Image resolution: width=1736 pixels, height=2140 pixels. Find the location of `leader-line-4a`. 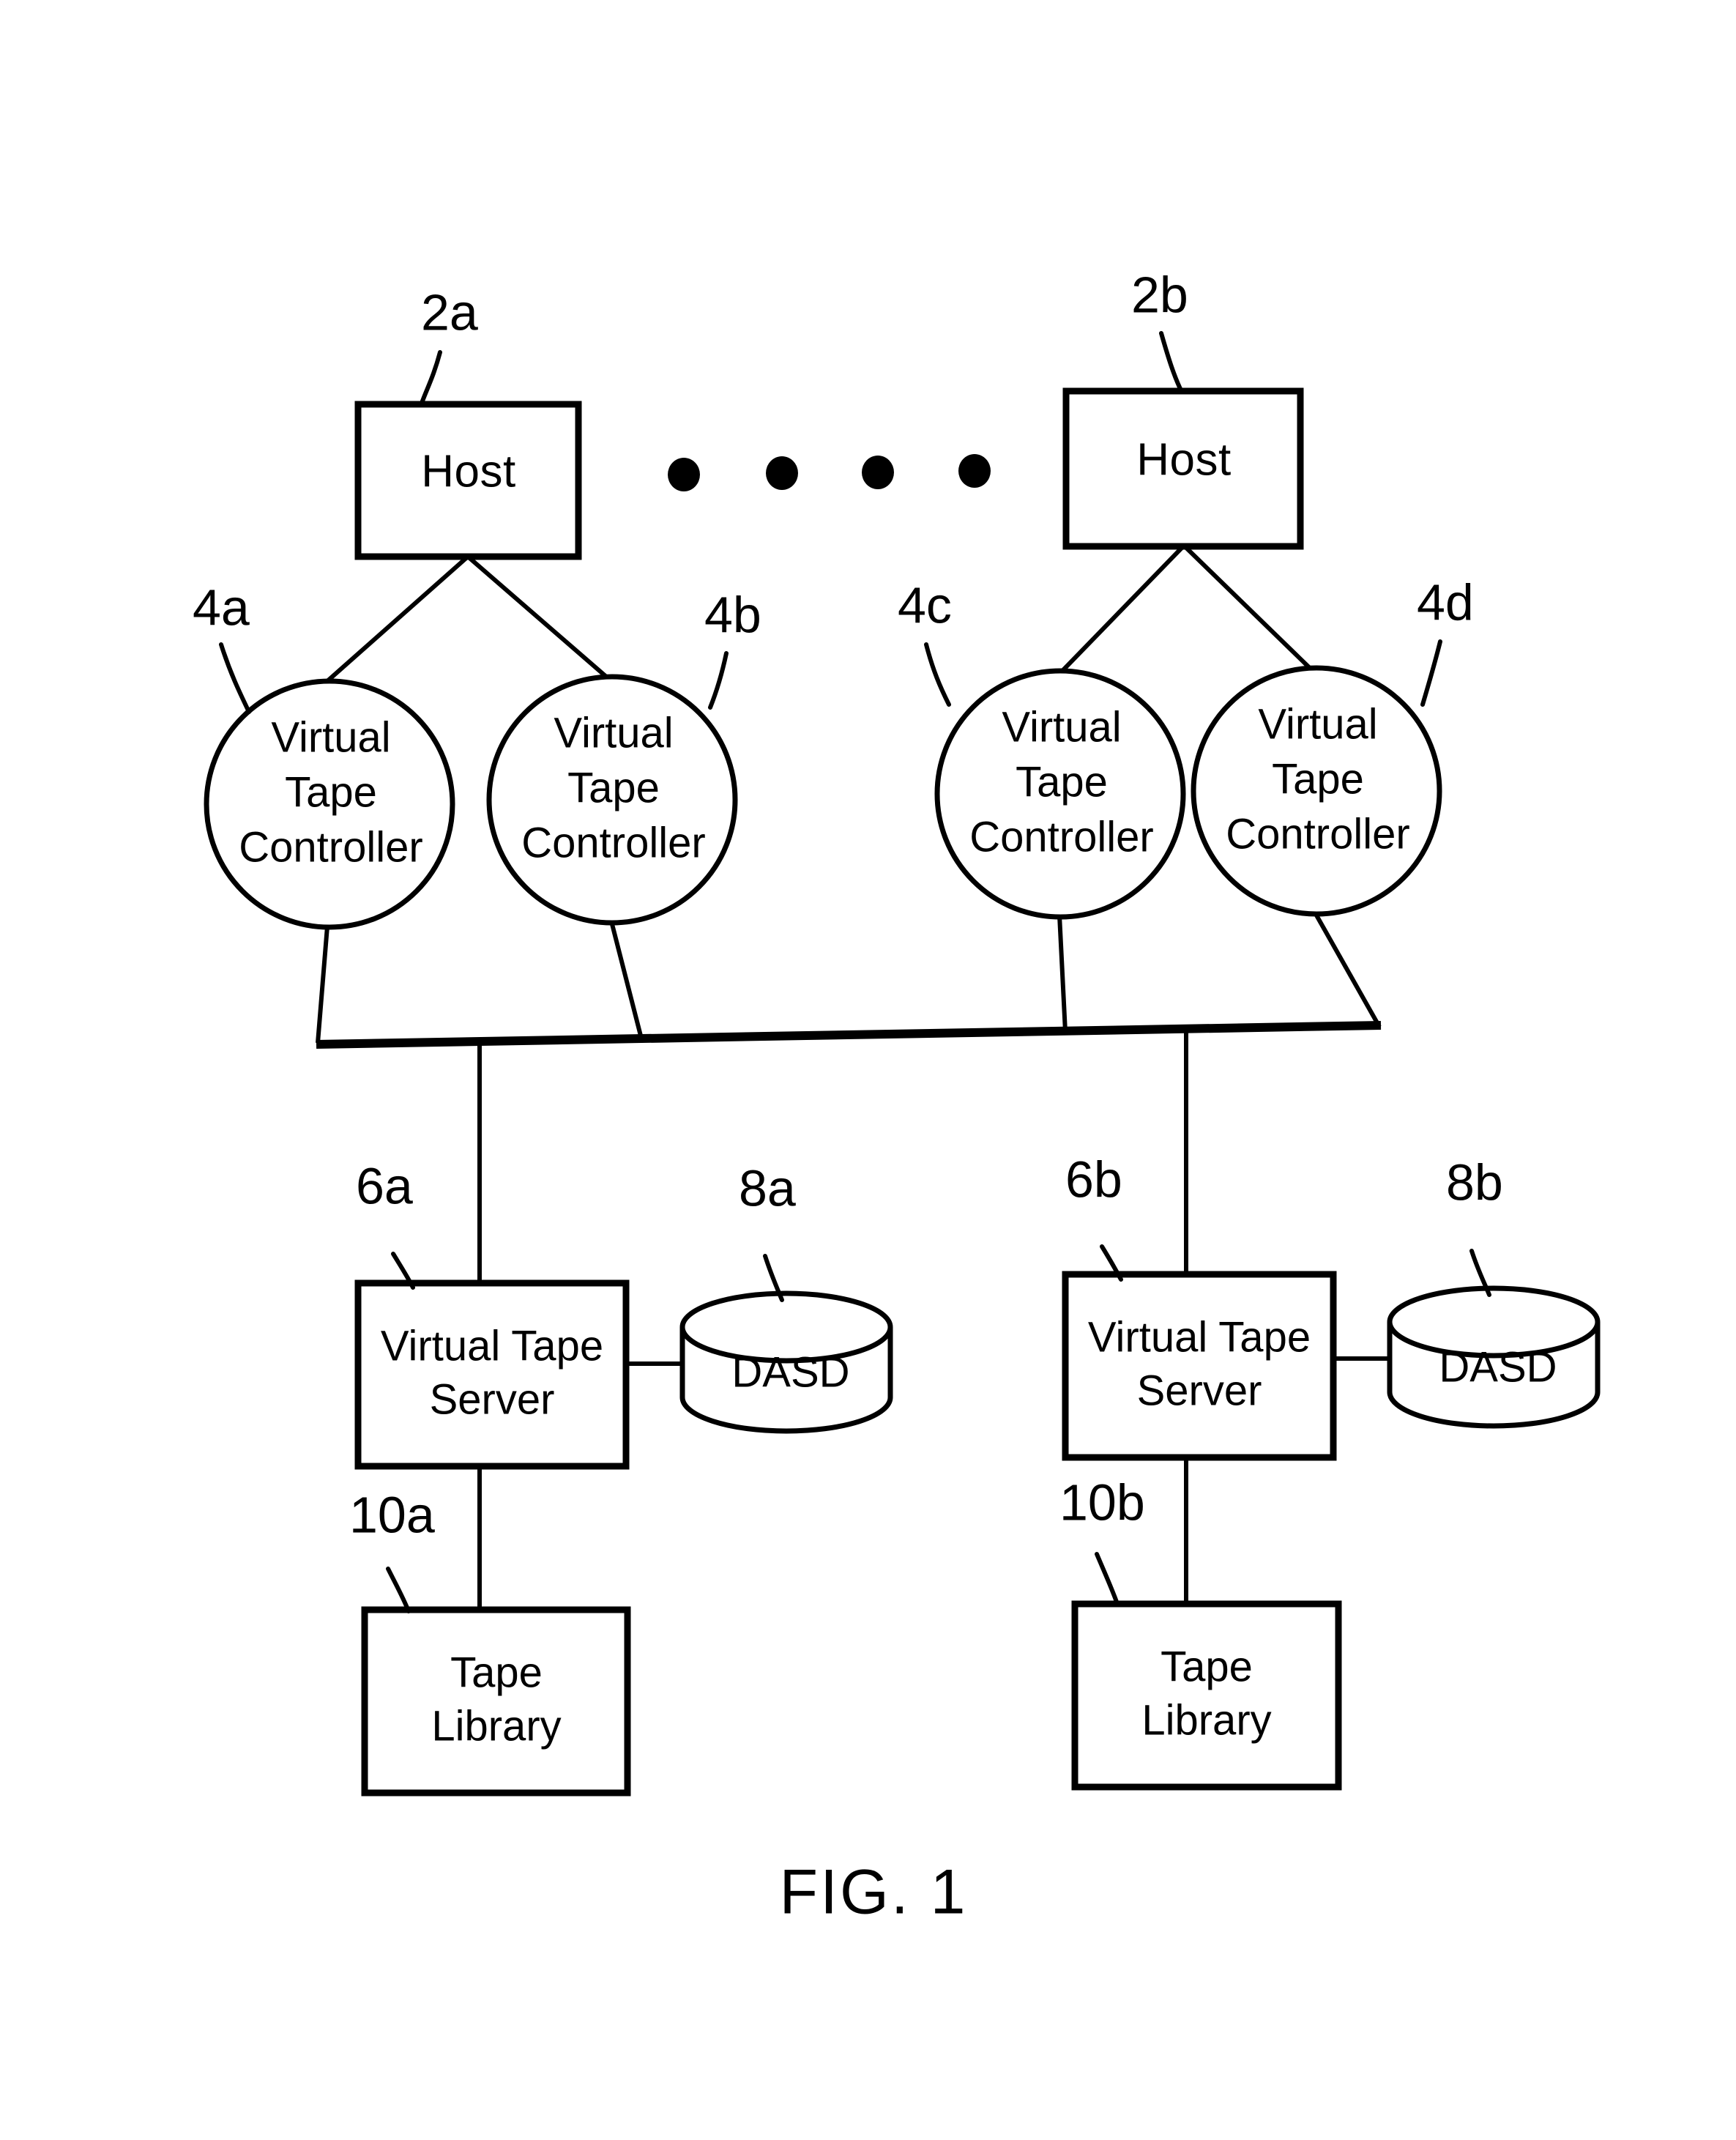

leader-line-4a is located at coordinates (235, 678).